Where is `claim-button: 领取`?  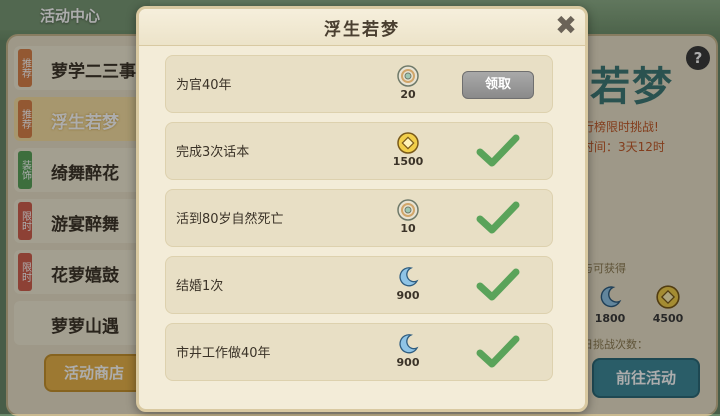
claim-button: 领取 is located at coordinates (498, 85).